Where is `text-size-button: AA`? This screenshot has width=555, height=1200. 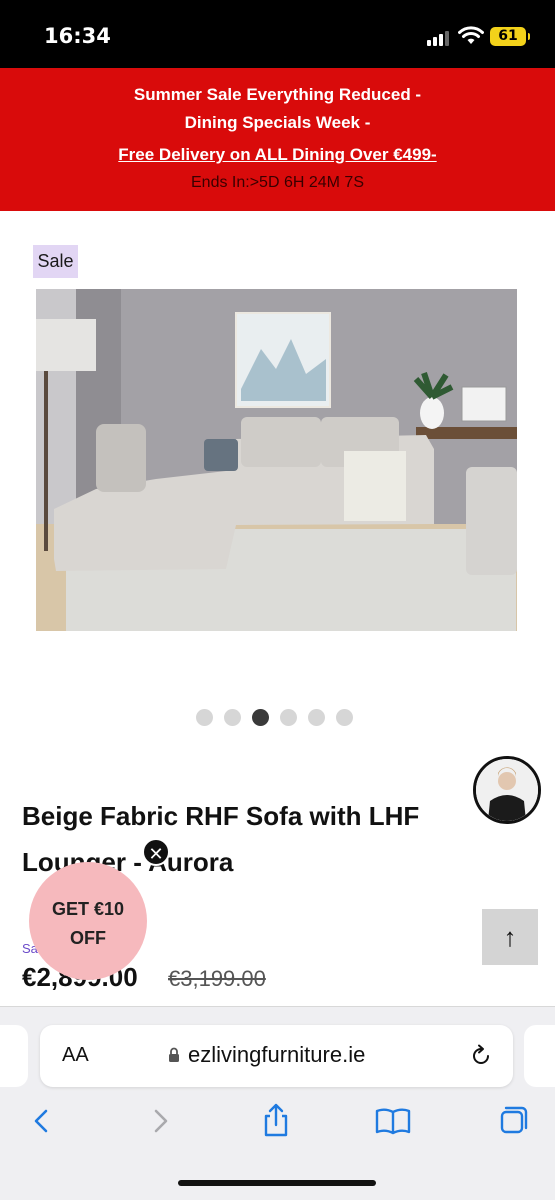 text-size-button: AA is located at coordinates (75, 1055).